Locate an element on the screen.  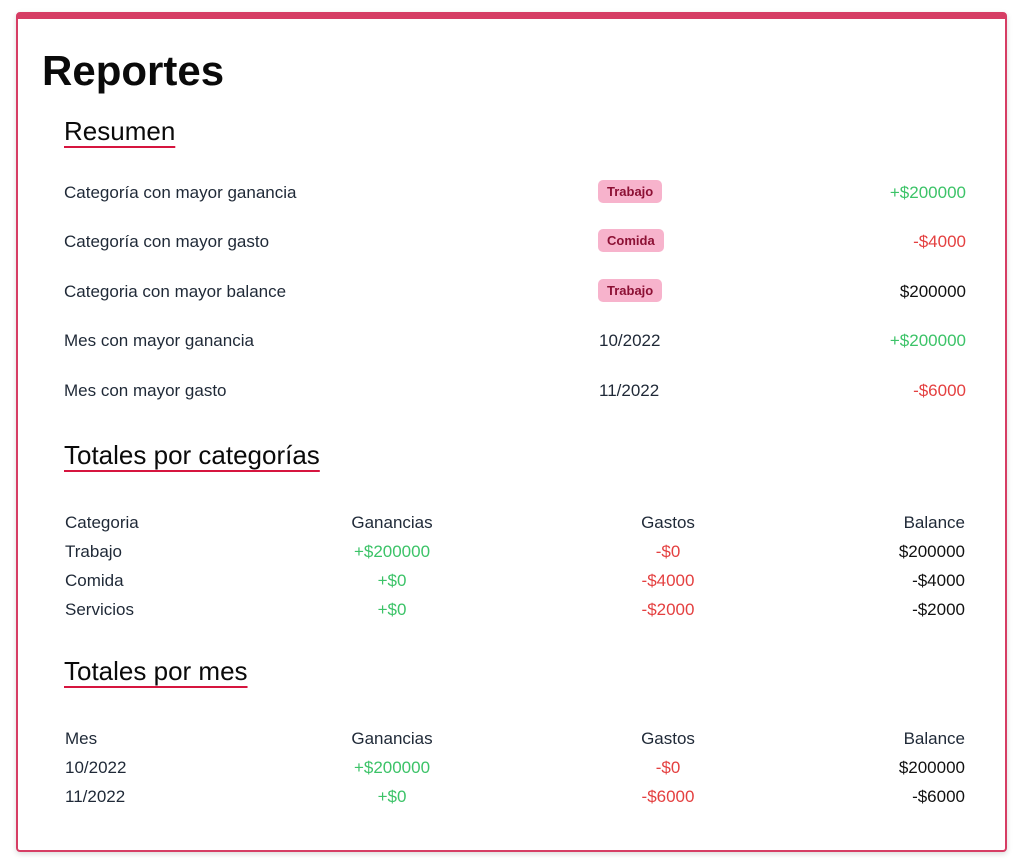
summary-row-top-expense-category: Categoría con mayor gasto Comida -$4000 is located at coordinates (515, 242).